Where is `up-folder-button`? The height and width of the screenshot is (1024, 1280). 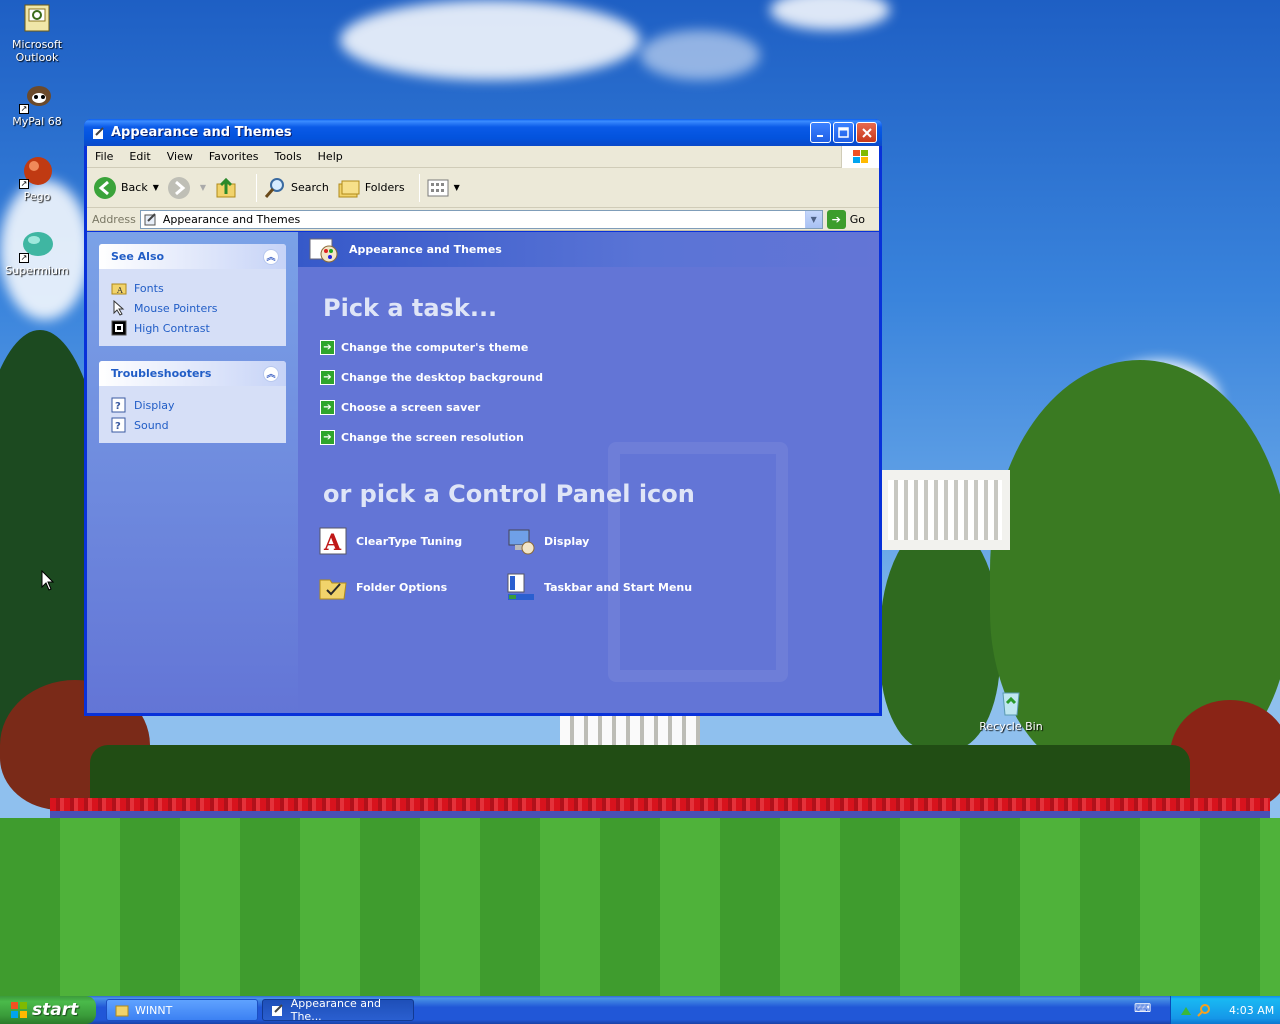
up-folder-button is located at coordinates (228, 188).